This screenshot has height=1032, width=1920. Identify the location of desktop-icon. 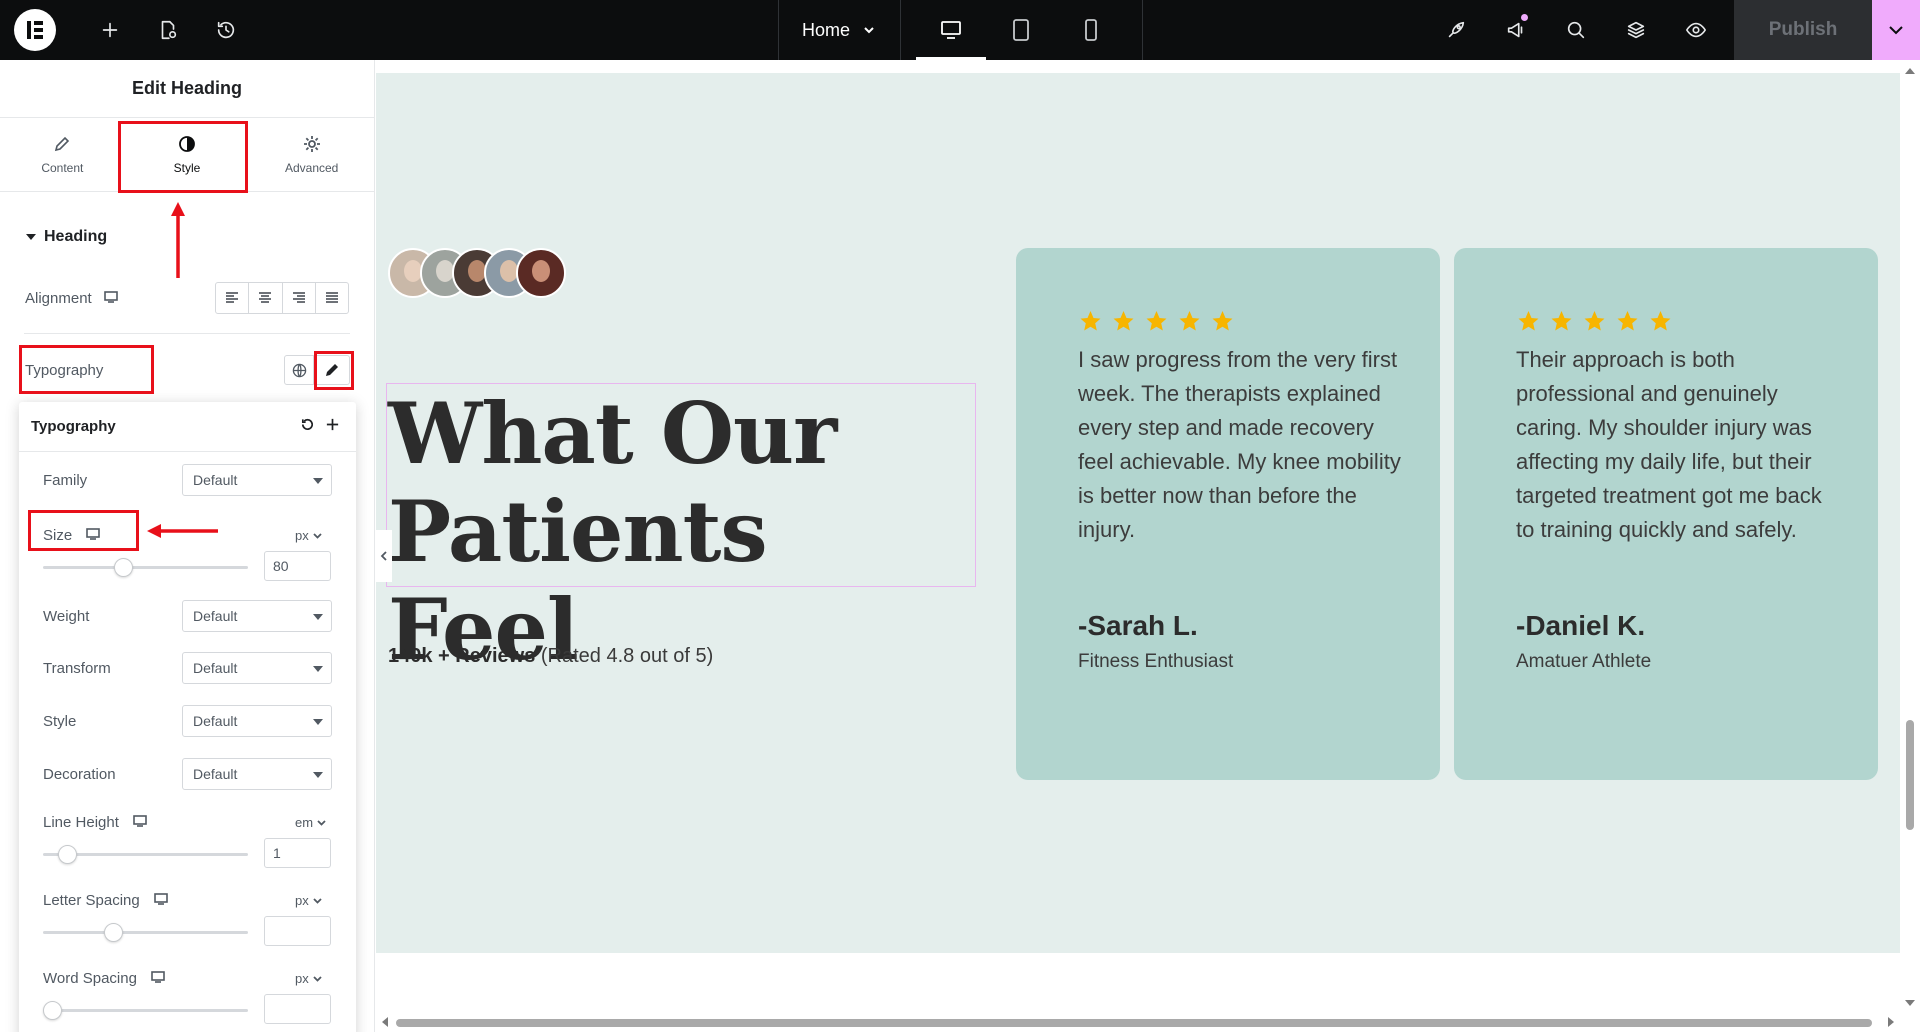
(951, 30).